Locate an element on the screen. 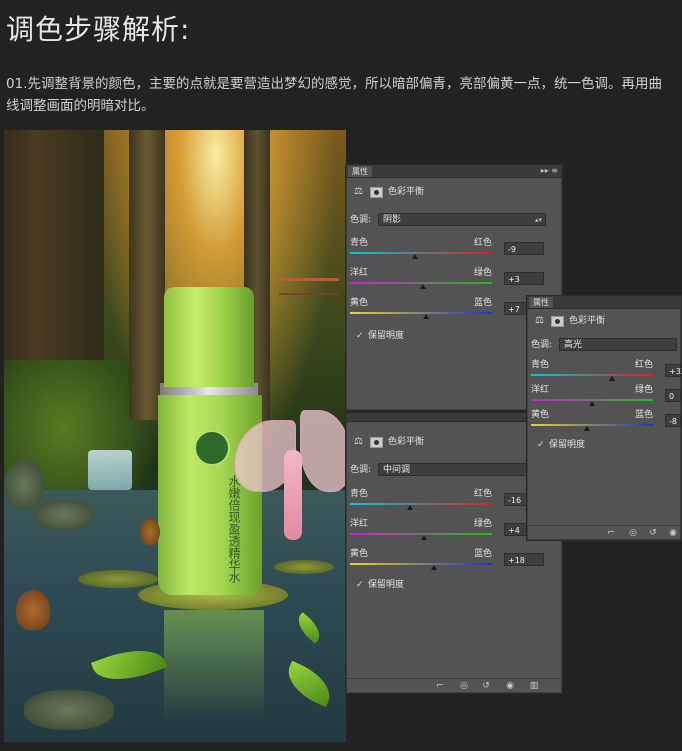  panel-menu-icon: ▸▸ ≡ is located at coordinates (549, 171).